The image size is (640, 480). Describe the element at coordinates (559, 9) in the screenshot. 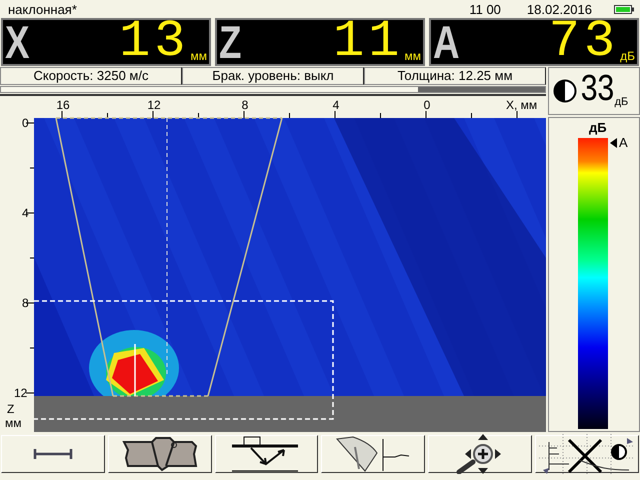

I see `date-text: 18.02.2016` at that location.